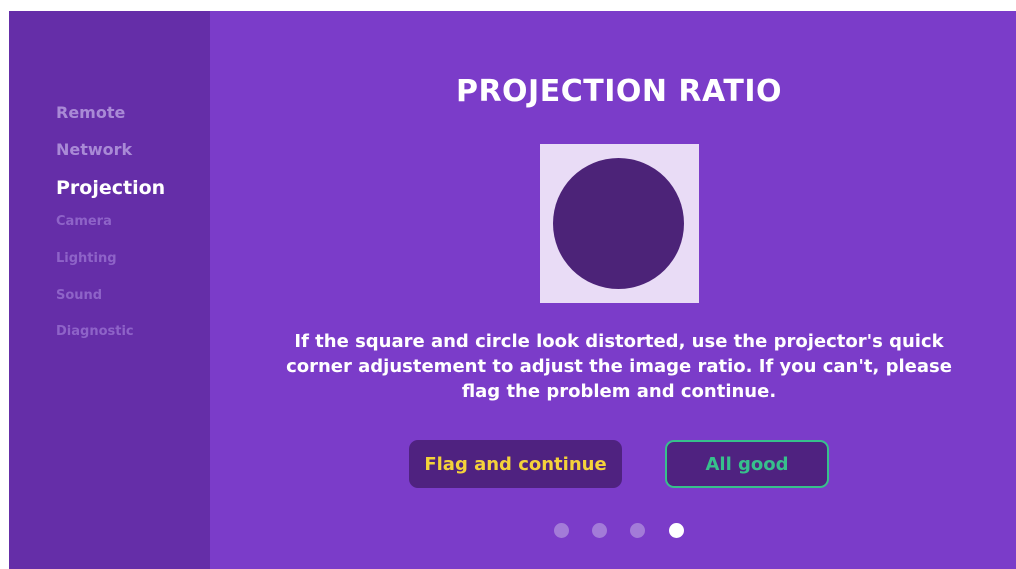 This screenshot has height=569, width=1016. What do you see at coordinates (86, 258) in the screenshot?
I see `sidebar-item-lighting: Lighting` at bounding box center [86, 258].